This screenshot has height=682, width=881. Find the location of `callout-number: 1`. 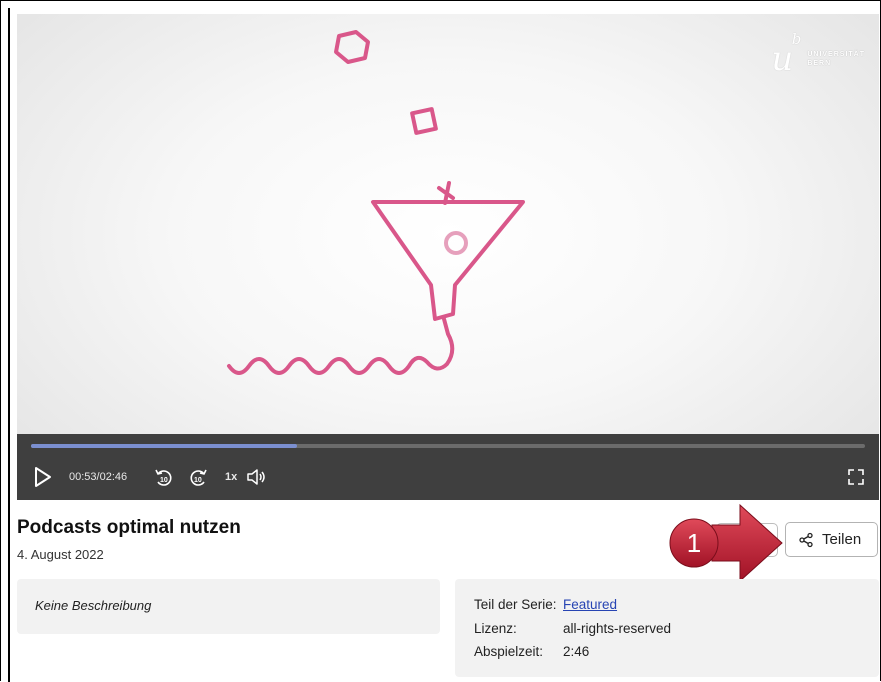

callout-number: 1 is located at coordinates (694, 542).